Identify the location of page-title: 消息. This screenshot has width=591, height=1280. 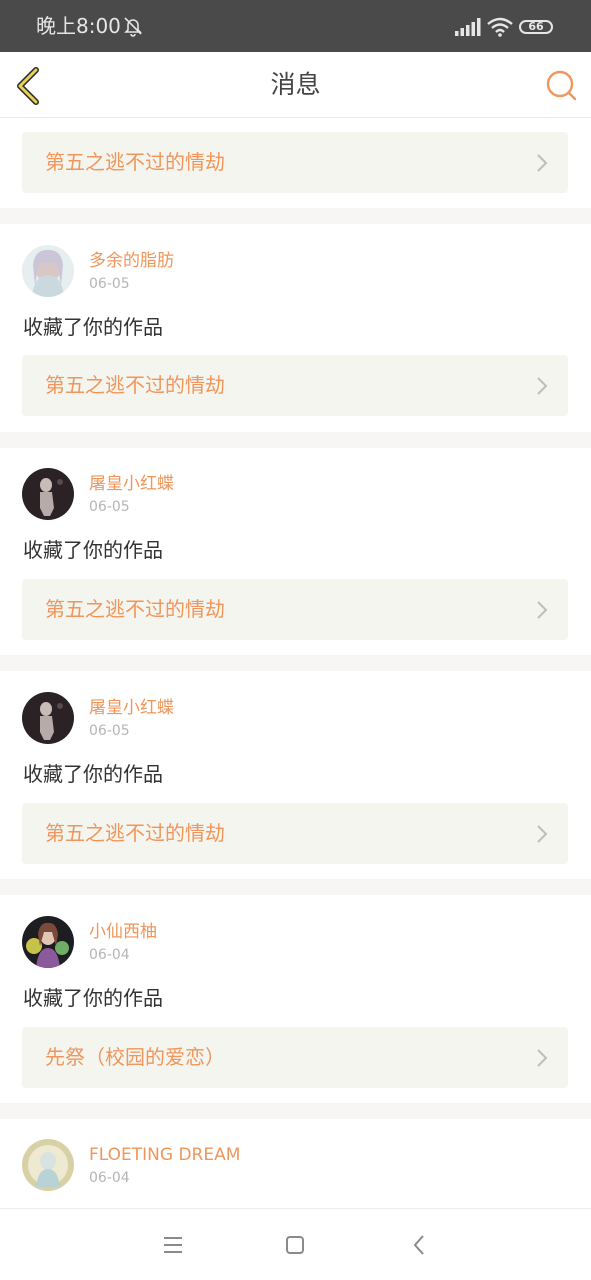
(295, 84).